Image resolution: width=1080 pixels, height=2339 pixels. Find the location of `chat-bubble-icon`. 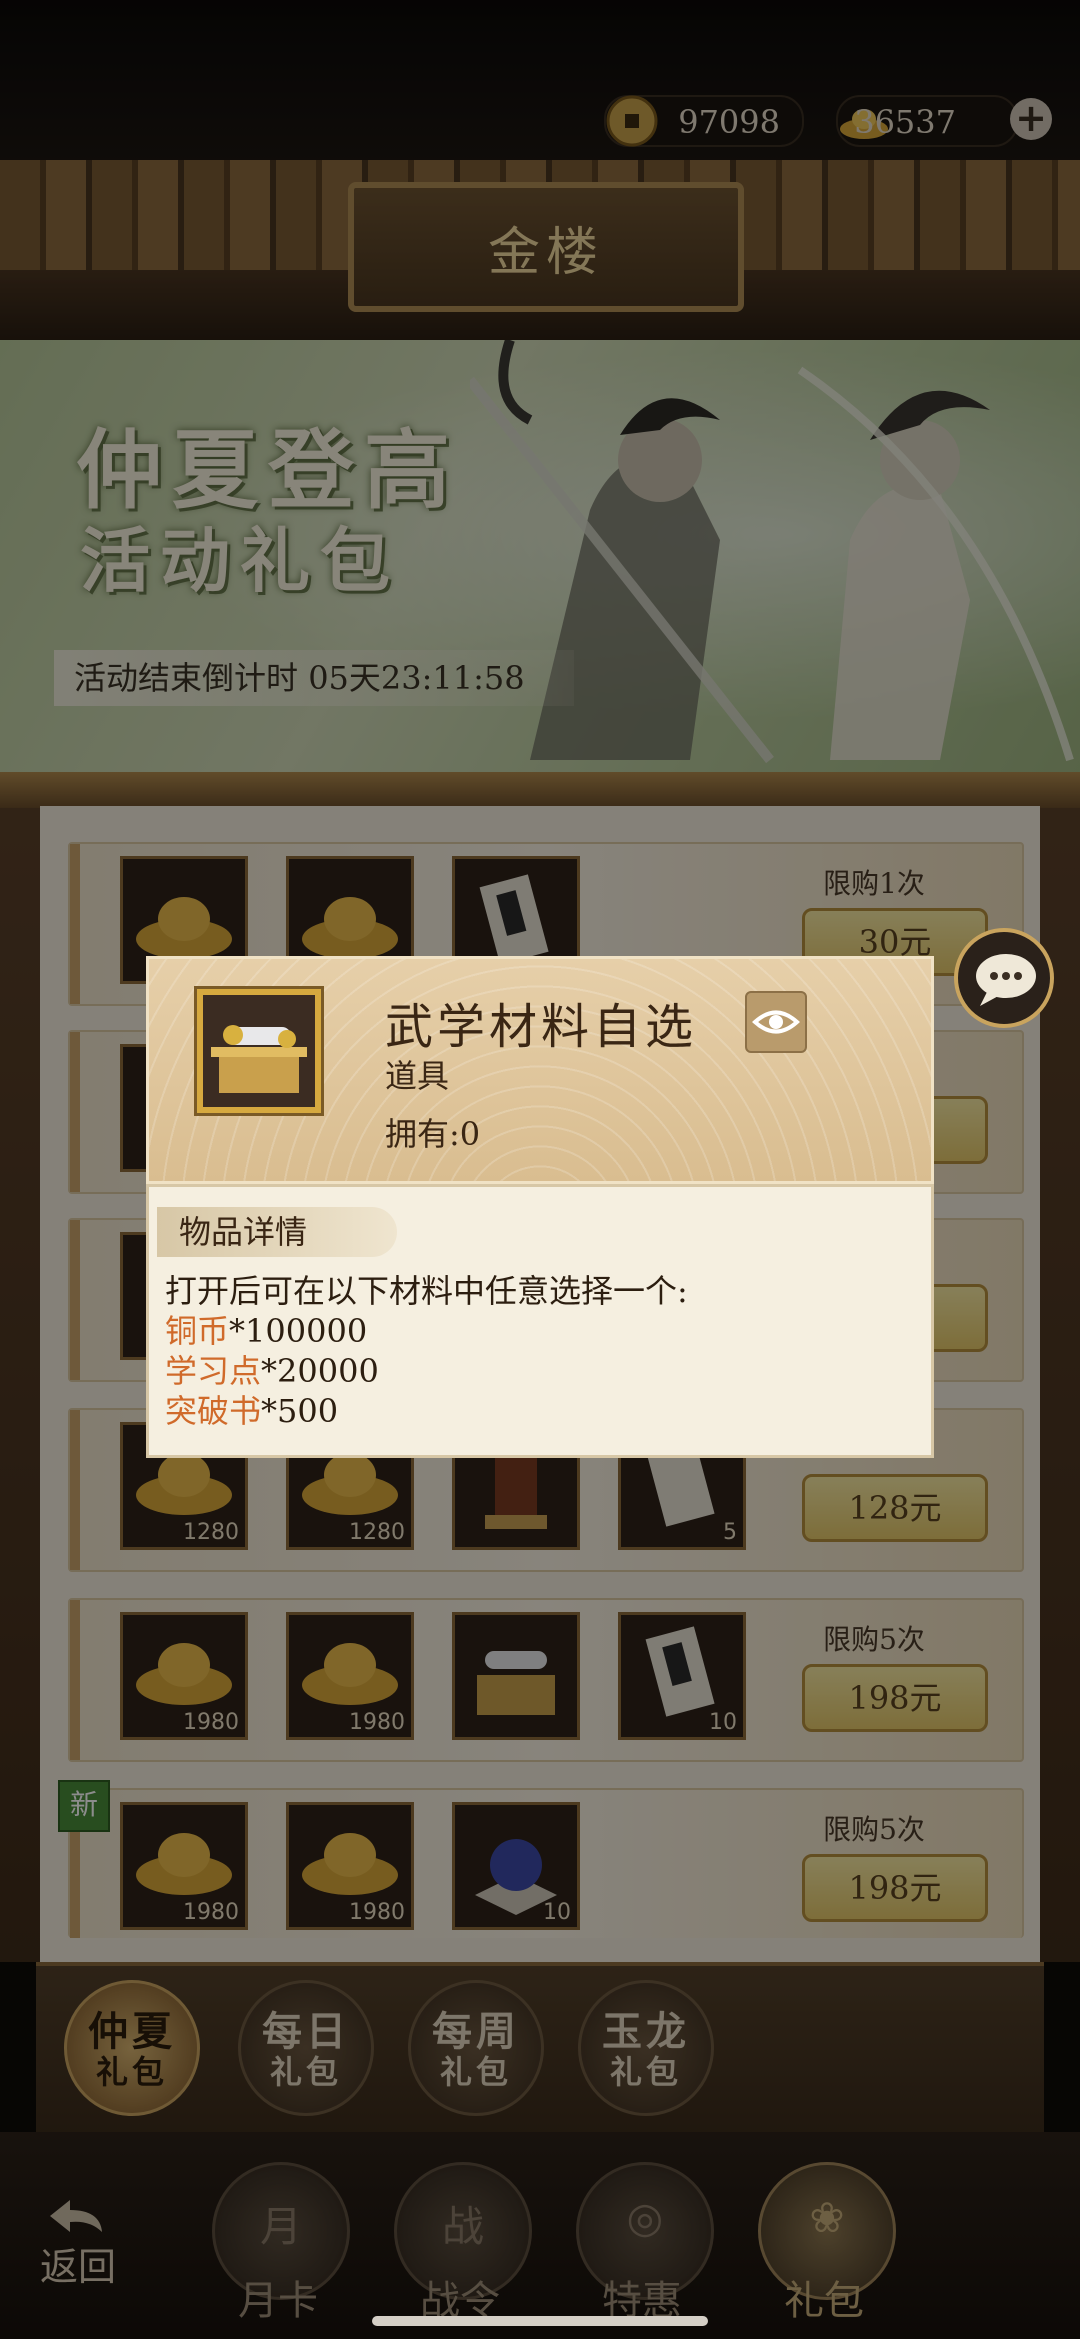

chat-bubble-icon is located at coordinates (1006, 980).